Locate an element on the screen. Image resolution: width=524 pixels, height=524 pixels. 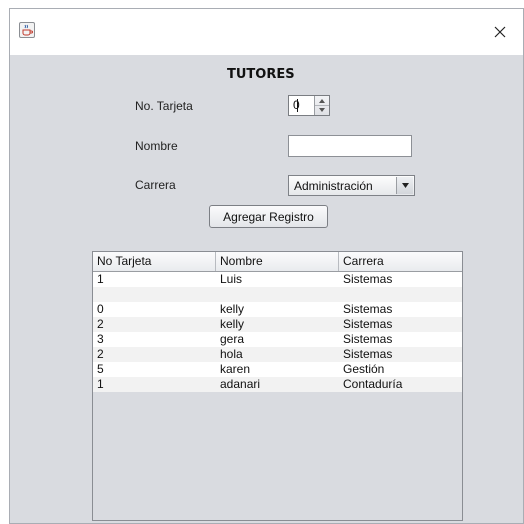
chevron-down-icon is located at coordinates (405, 185).